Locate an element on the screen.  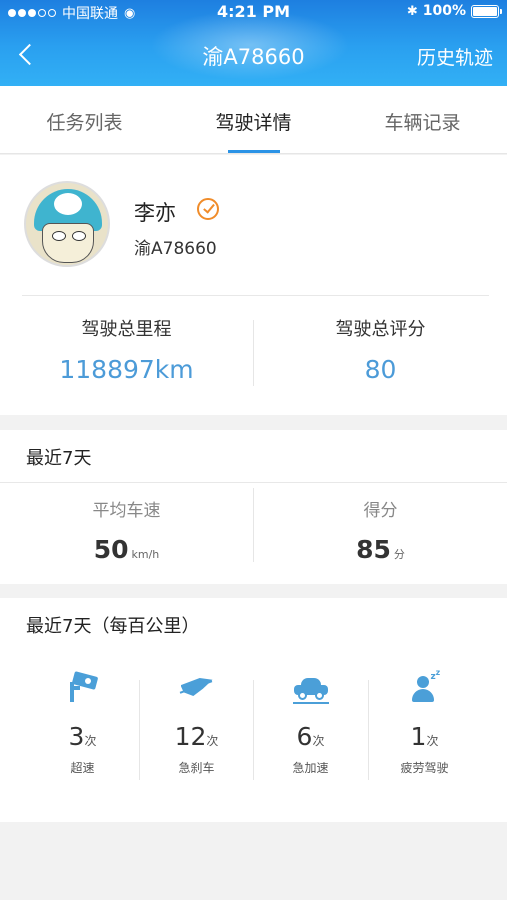
avatar-face is located at coordinates (68, 243).